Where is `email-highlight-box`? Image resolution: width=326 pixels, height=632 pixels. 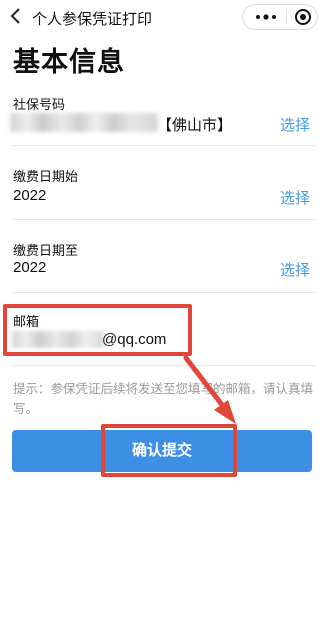
email-highlight-box is located at coordinates (97, 330).